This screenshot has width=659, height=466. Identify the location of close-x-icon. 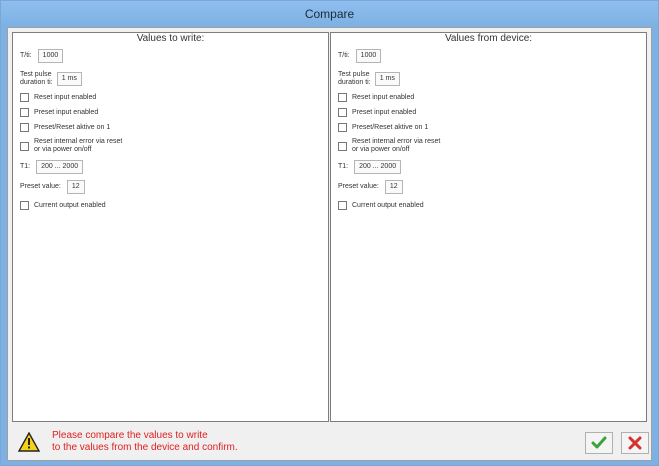
(635, 443).